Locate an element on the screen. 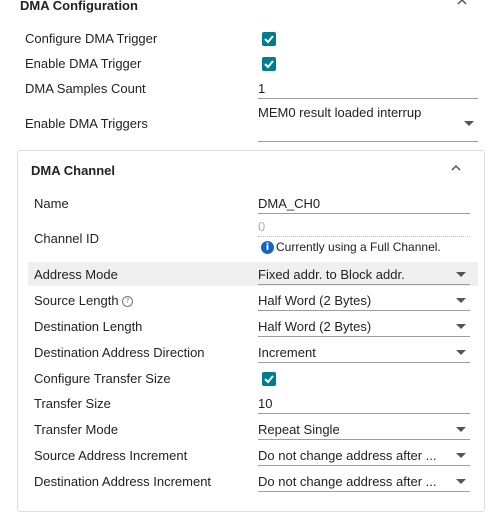 Image resolution: width=491 pixels, height=512 pixels. source-length-select: Half Word (2 Bytes) is located at coordinates (364, 301).